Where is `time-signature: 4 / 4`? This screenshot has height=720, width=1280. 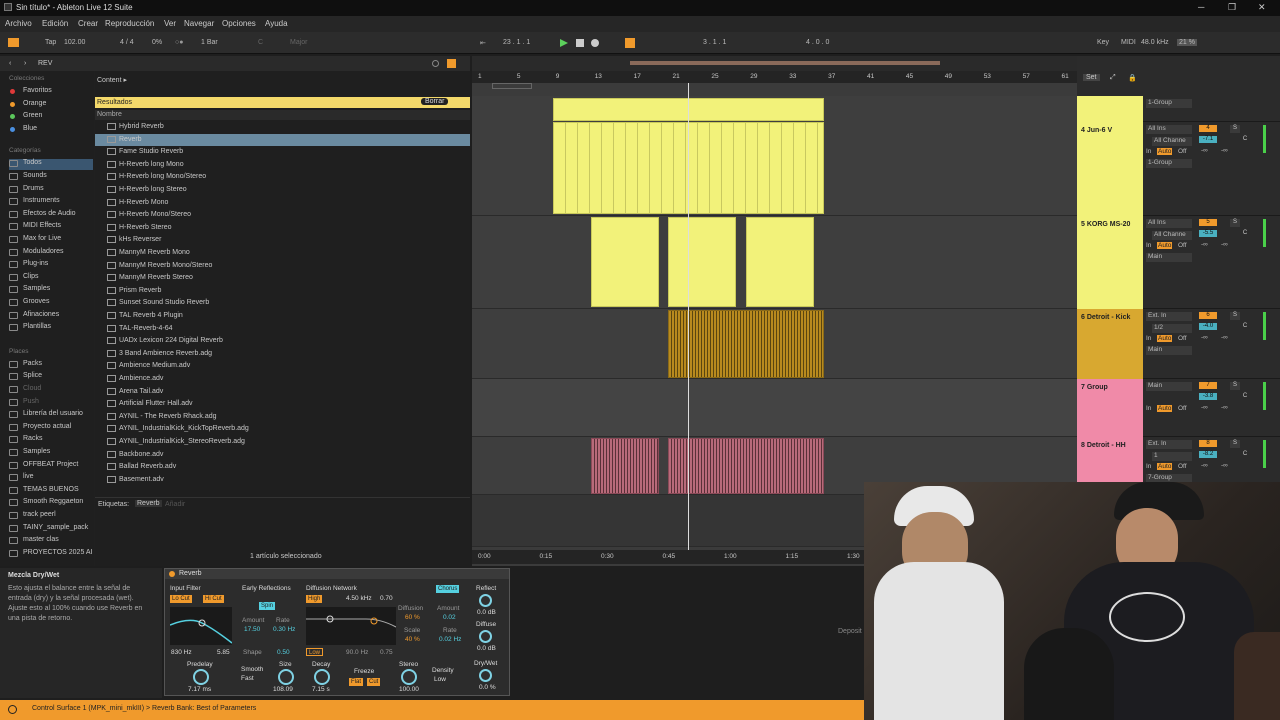
time-signature: 4 / 4 is located at coordinates (127, 42).